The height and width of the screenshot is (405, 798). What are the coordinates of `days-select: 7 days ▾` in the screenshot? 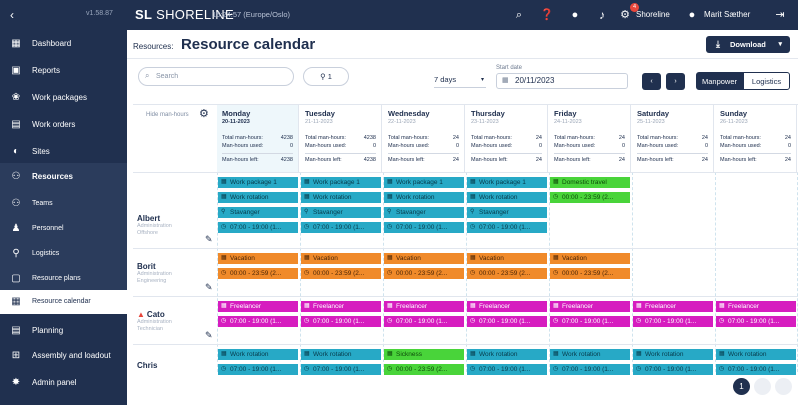 It's located at (460, 80).